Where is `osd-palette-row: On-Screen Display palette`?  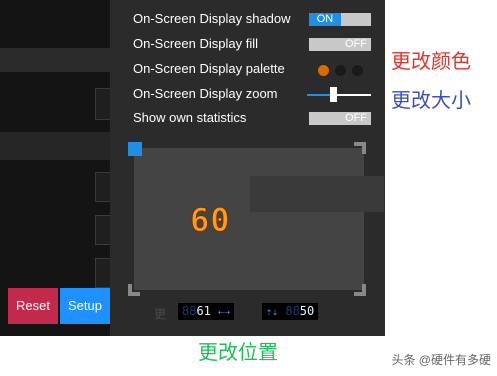
osd-palette-row: On-Screen Display palette is located at coordinates (253, 69).